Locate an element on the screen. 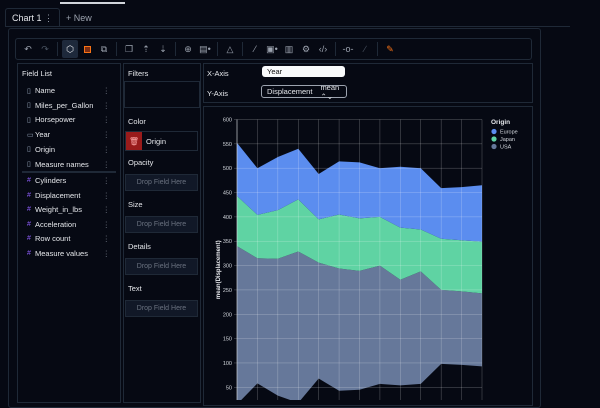 The height and width of the screenshot is (408, 600). y-tick-label: 150 is located at coordinates (227, 340).